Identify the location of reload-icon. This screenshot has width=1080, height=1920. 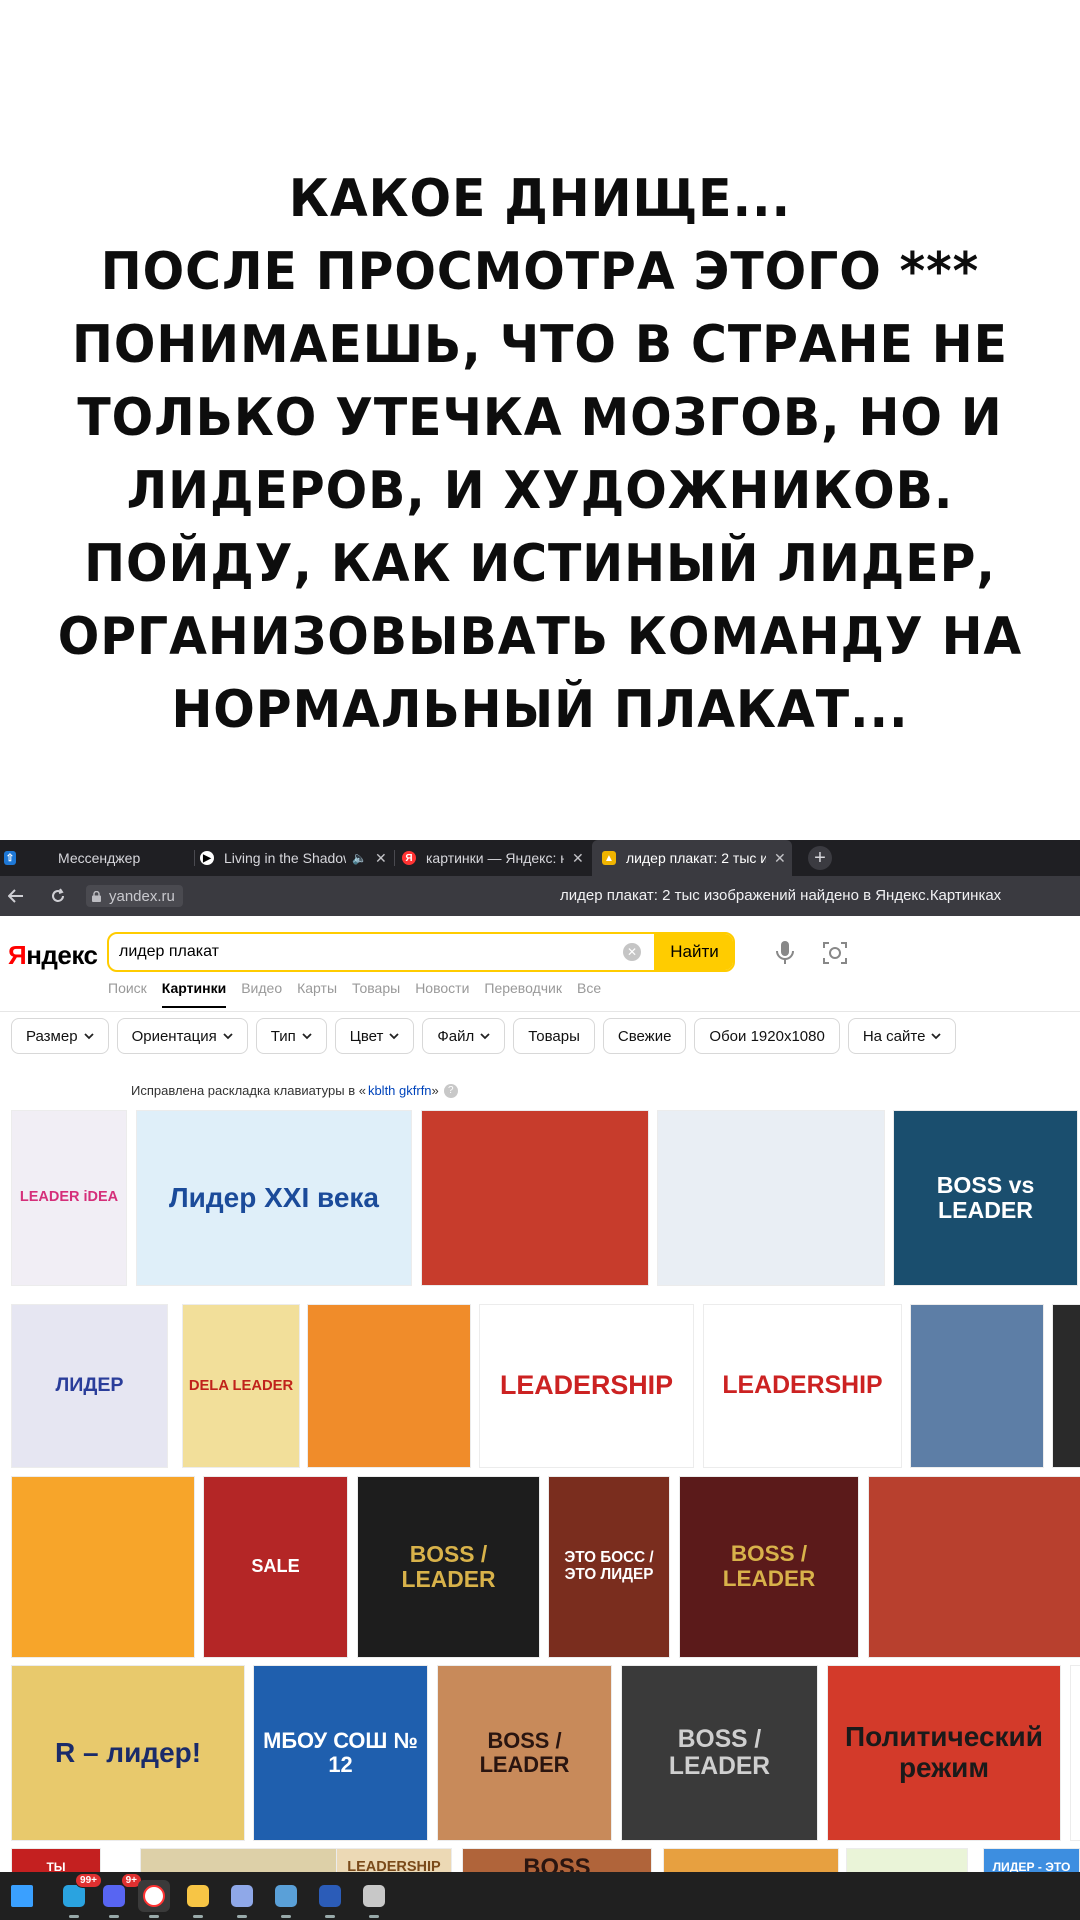
(58, 896).